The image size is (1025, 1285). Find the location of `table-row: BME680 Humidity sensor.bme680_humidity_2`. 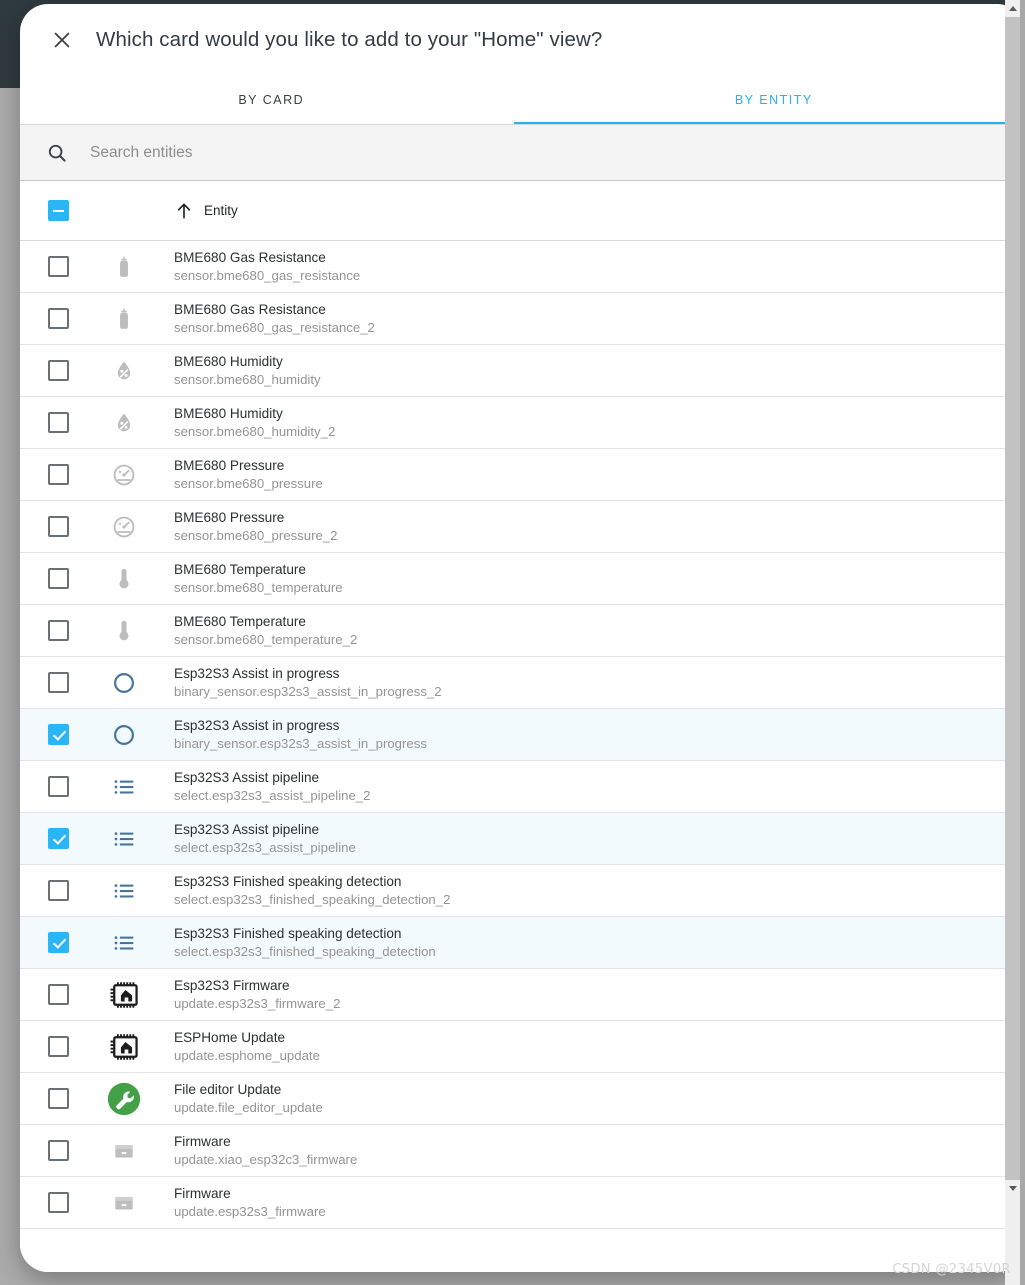

table-row: BME680 Humidity sensor.bme680_humidity_2 is located at coordinates (522, 423).